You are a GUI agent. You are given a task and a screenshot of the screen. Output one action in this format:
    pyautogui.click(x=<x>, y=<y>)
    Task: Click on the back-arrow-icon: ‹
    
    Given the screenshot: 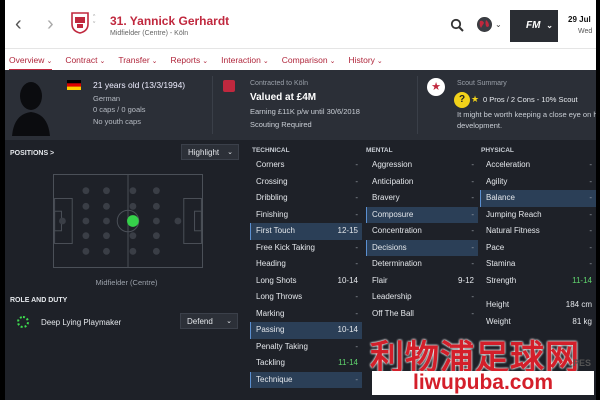 What is the action you would take?
    pyautogui.click(x=18, y=24)
    